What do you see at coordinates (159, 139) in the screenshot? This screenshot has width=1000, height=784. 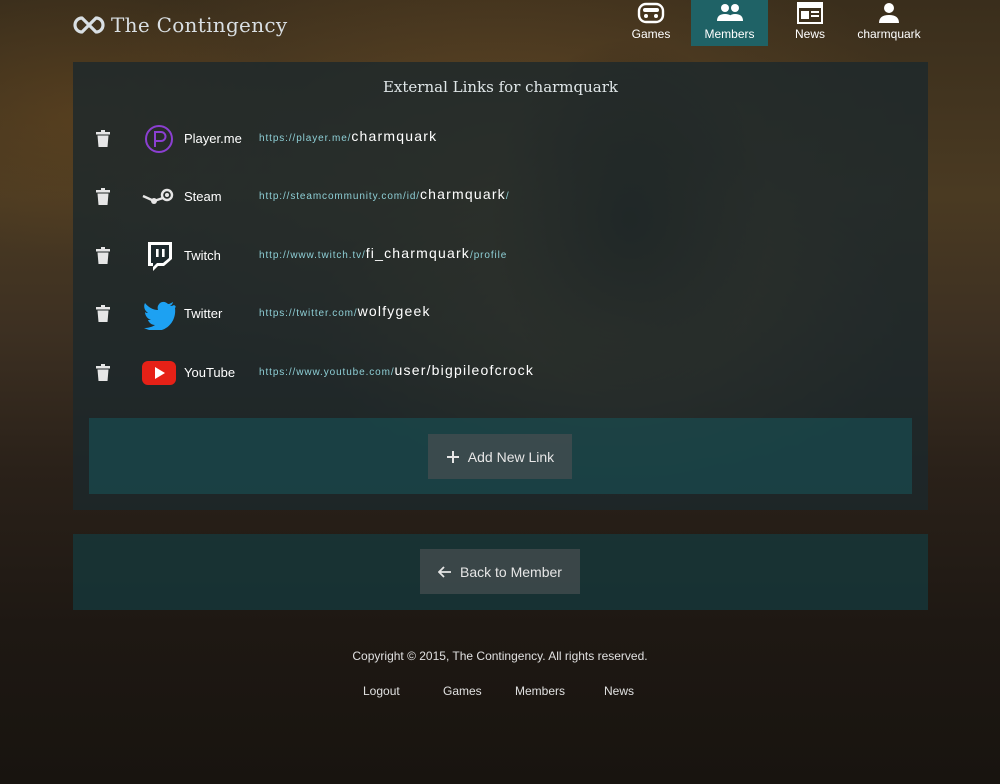 I see `playerme-icon` at bounding box center [159, 139].